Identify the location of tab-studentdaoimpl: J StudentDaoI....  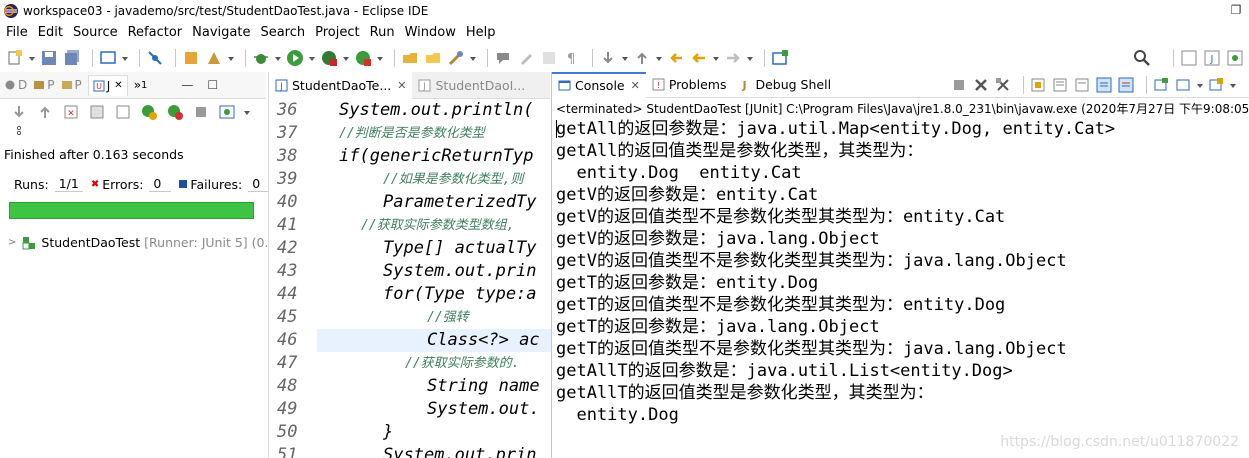
(471, 85).